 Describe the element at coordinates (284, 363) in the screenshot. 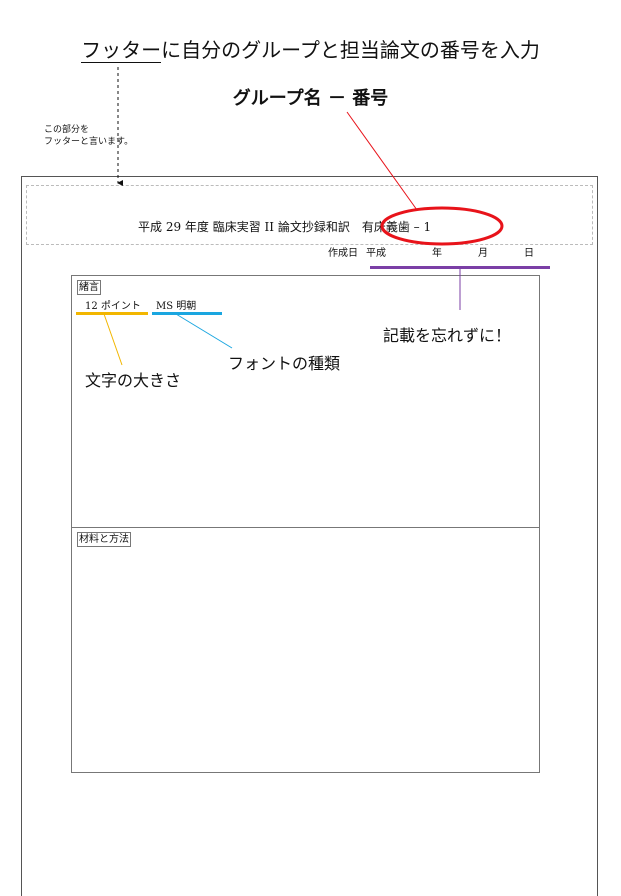

I see `font-type-annotation: フォントの種類` at that location.